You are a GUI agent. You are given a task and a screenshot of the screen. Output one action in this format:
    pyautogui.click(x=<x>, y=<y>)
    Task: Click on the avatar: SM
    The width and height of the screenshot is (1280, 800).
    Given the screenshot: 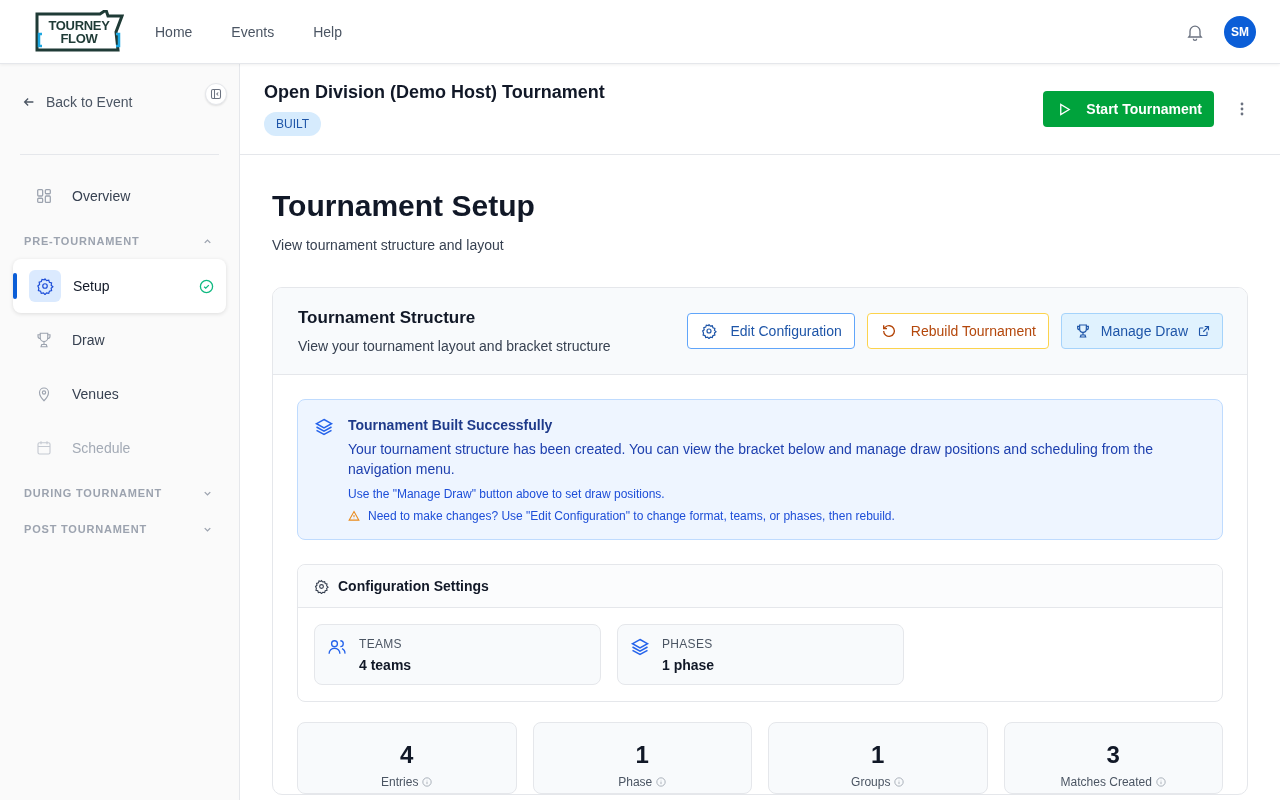 What is the action you would take?
    pyautogui.click(x=1240, y=31)
    